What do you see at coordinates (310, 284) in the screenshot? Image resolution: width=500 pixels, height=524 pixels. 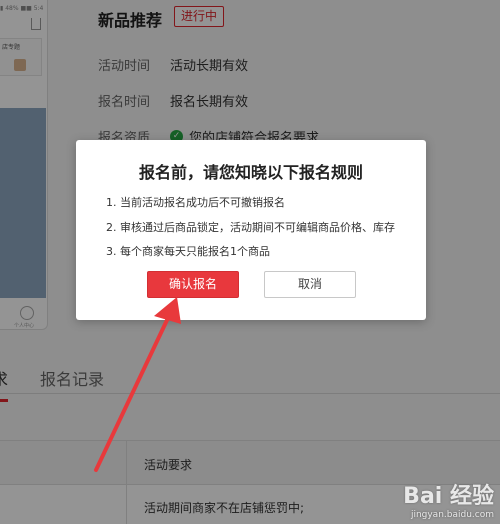 I see `cancel-button: 取消` at bounding box center [310, 284].